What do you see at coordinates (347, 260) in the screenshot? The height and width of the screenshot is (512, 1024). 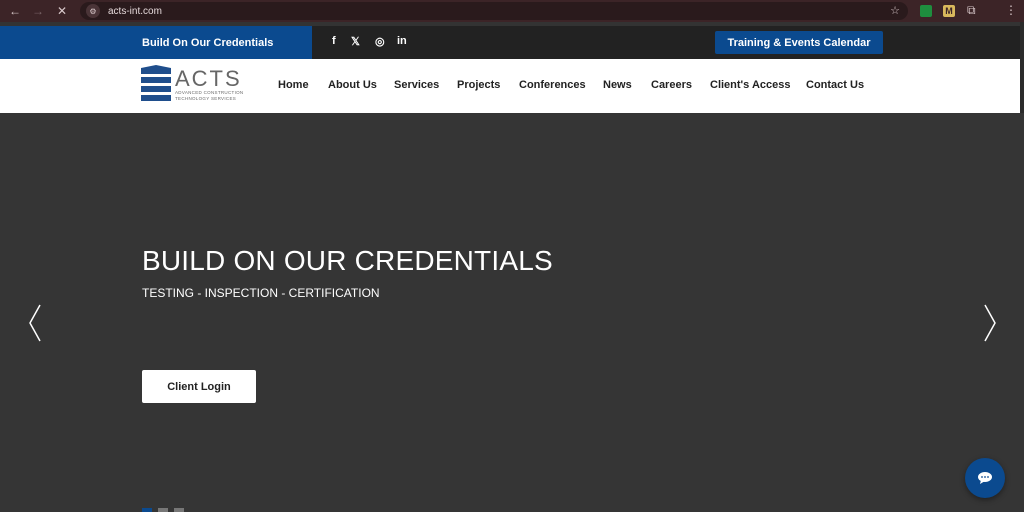 I see `hero-title: BUILD ON OUR CREDENTIALS` at bounding box center [347, 260].